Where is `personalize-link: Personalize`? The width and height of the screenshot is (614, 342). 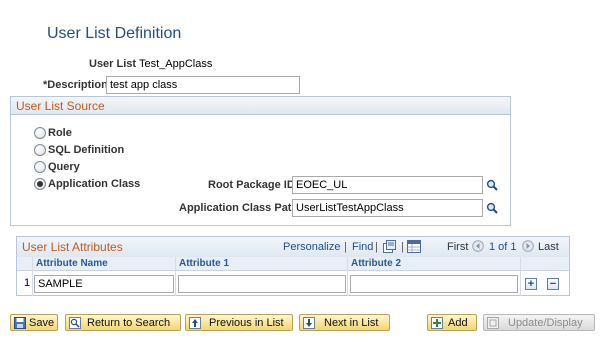 personalize-link: Personalize is located at coordinates (311, 247).